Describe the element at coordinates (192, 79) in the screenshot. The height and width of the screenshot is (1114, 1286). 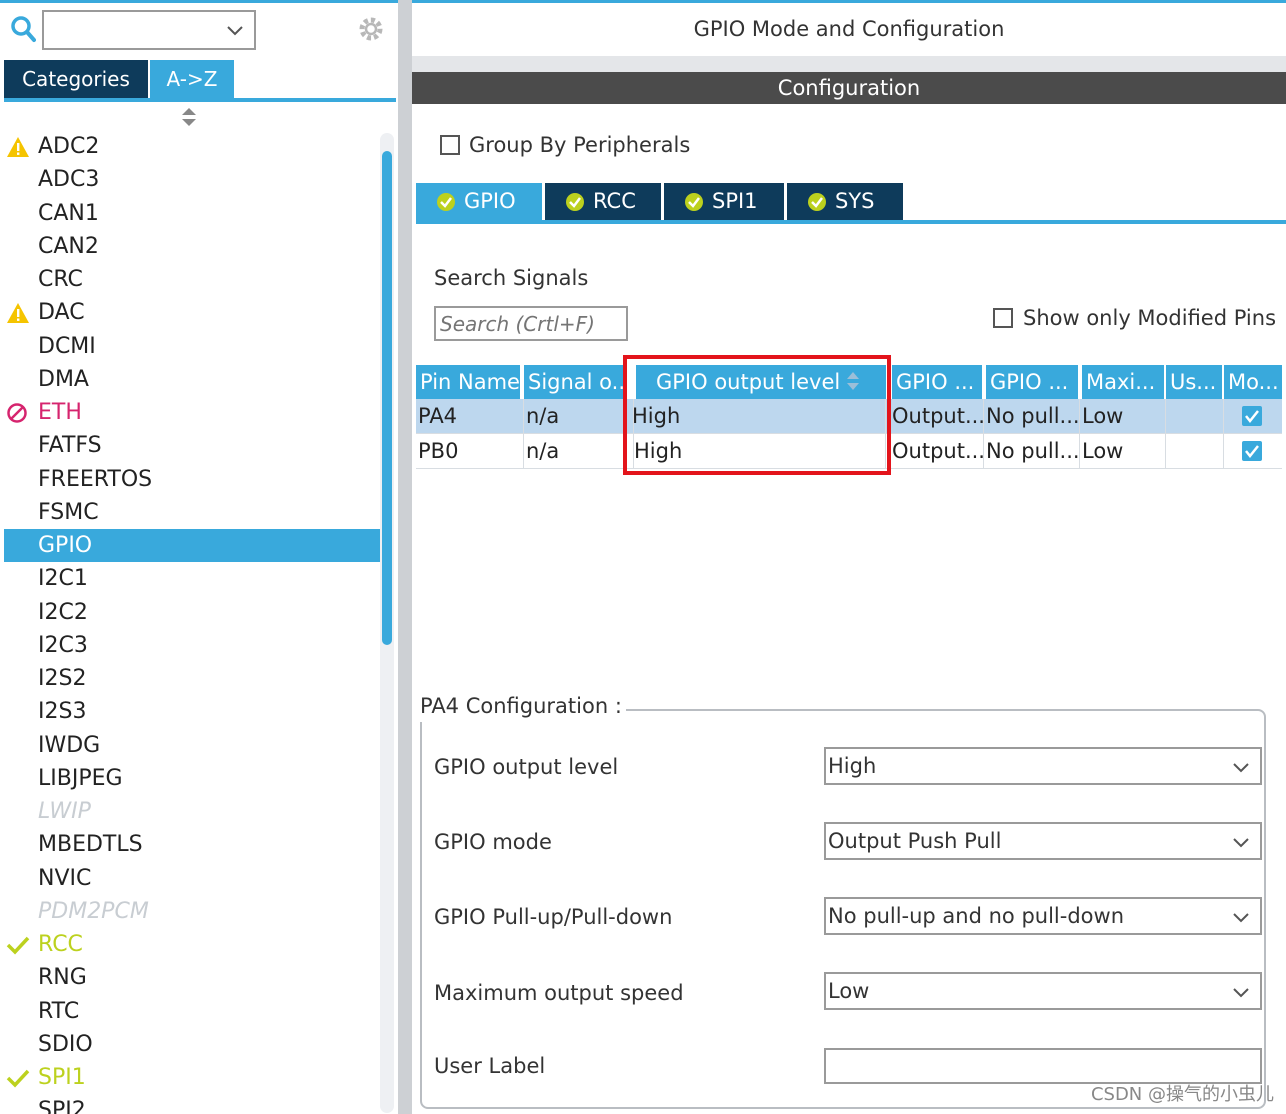
I see `tab-a-z: A->Z` at that location.